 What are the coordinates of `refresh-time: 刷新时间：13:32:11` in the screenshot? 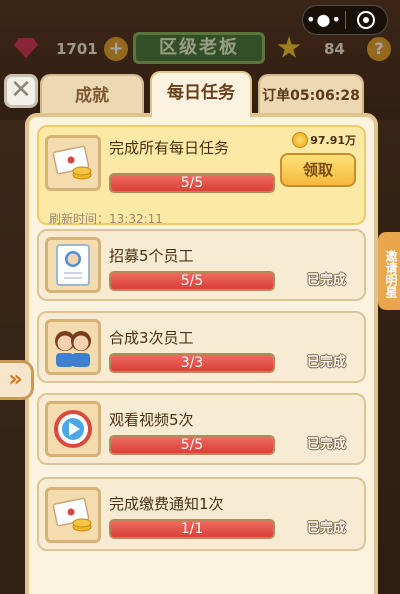 It's located at (106, 219).